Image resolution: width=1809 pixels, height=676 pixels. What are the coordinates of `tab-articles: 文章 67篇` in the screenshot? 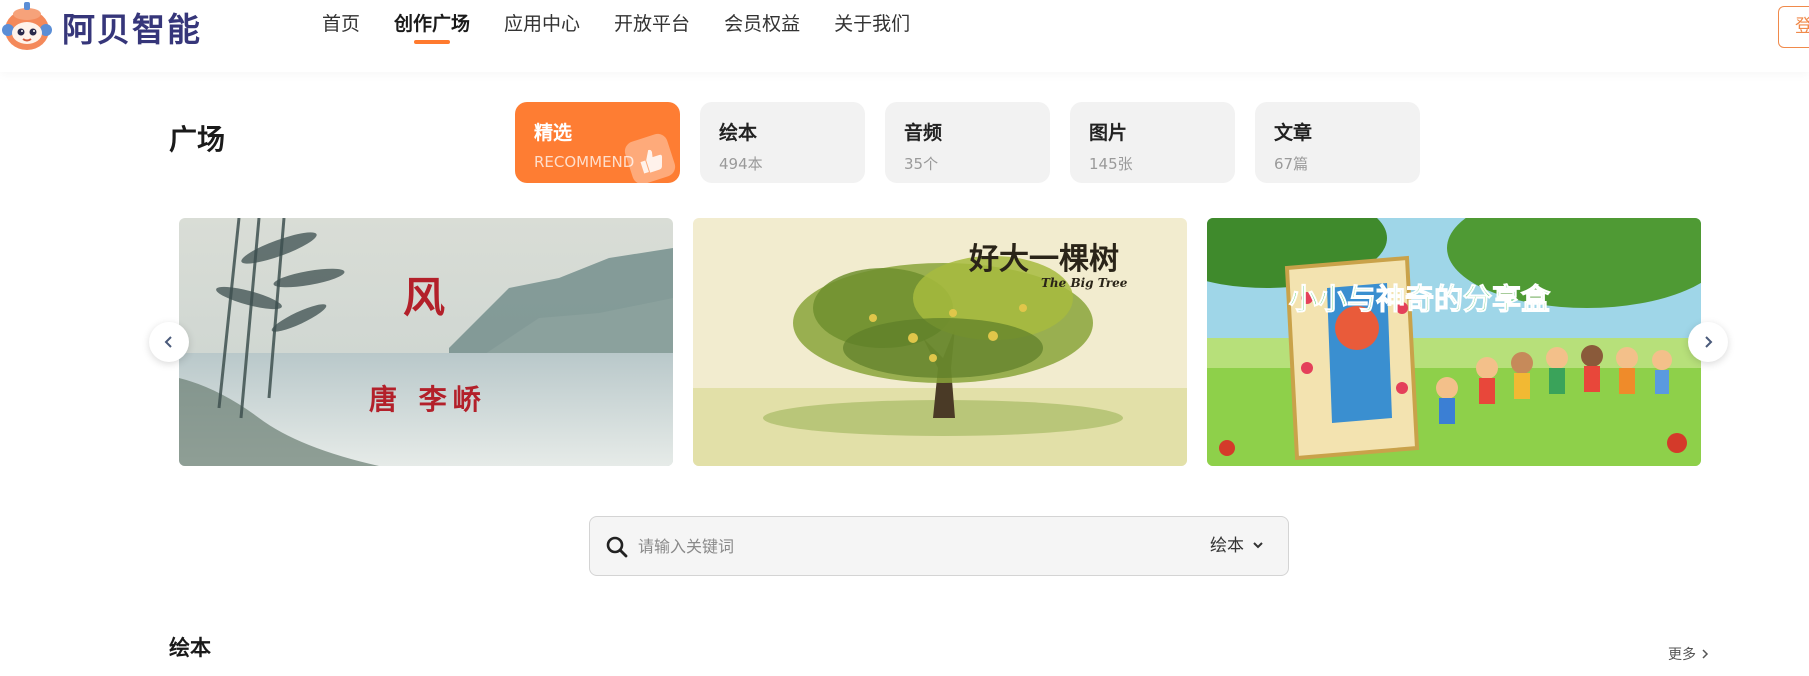 It's located at (1337, 142).